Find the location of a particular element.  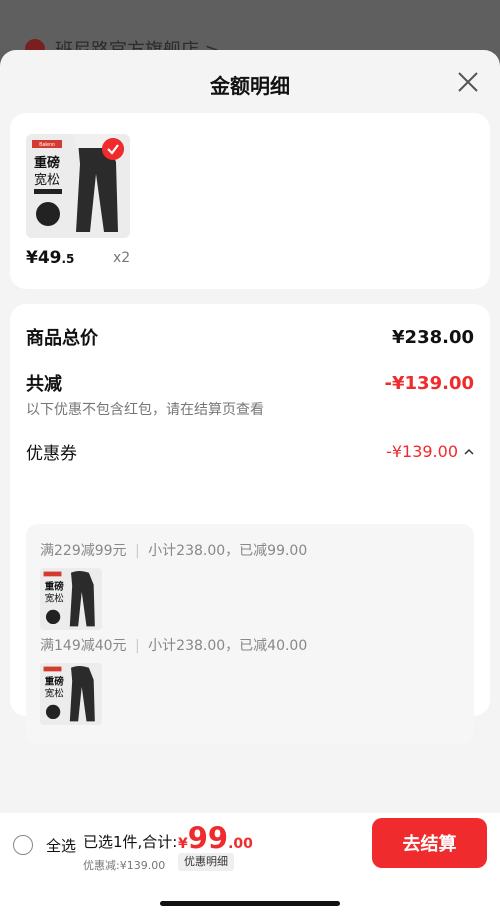

coupon-row: 优惠券 -¥139.00 is located at coordinates (250, 451).